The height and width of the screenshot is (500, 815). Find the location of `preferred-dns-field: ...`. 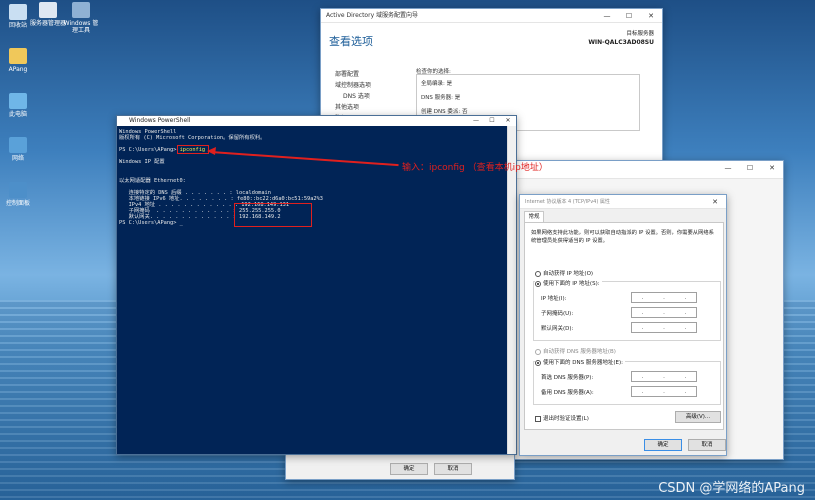

preferred-dns-field: ... is located at coordinates (664, 376).